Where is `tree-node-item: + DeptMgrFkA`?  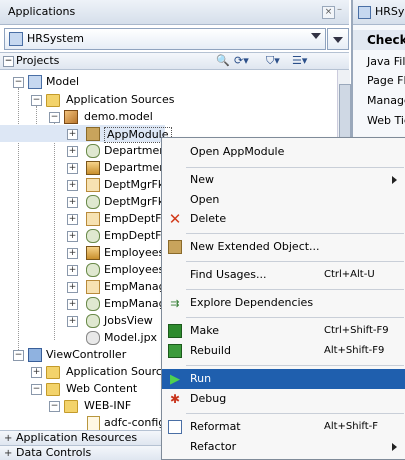 tree-node-item: + DeptMgrFkA is located at coordinates (86, 184).